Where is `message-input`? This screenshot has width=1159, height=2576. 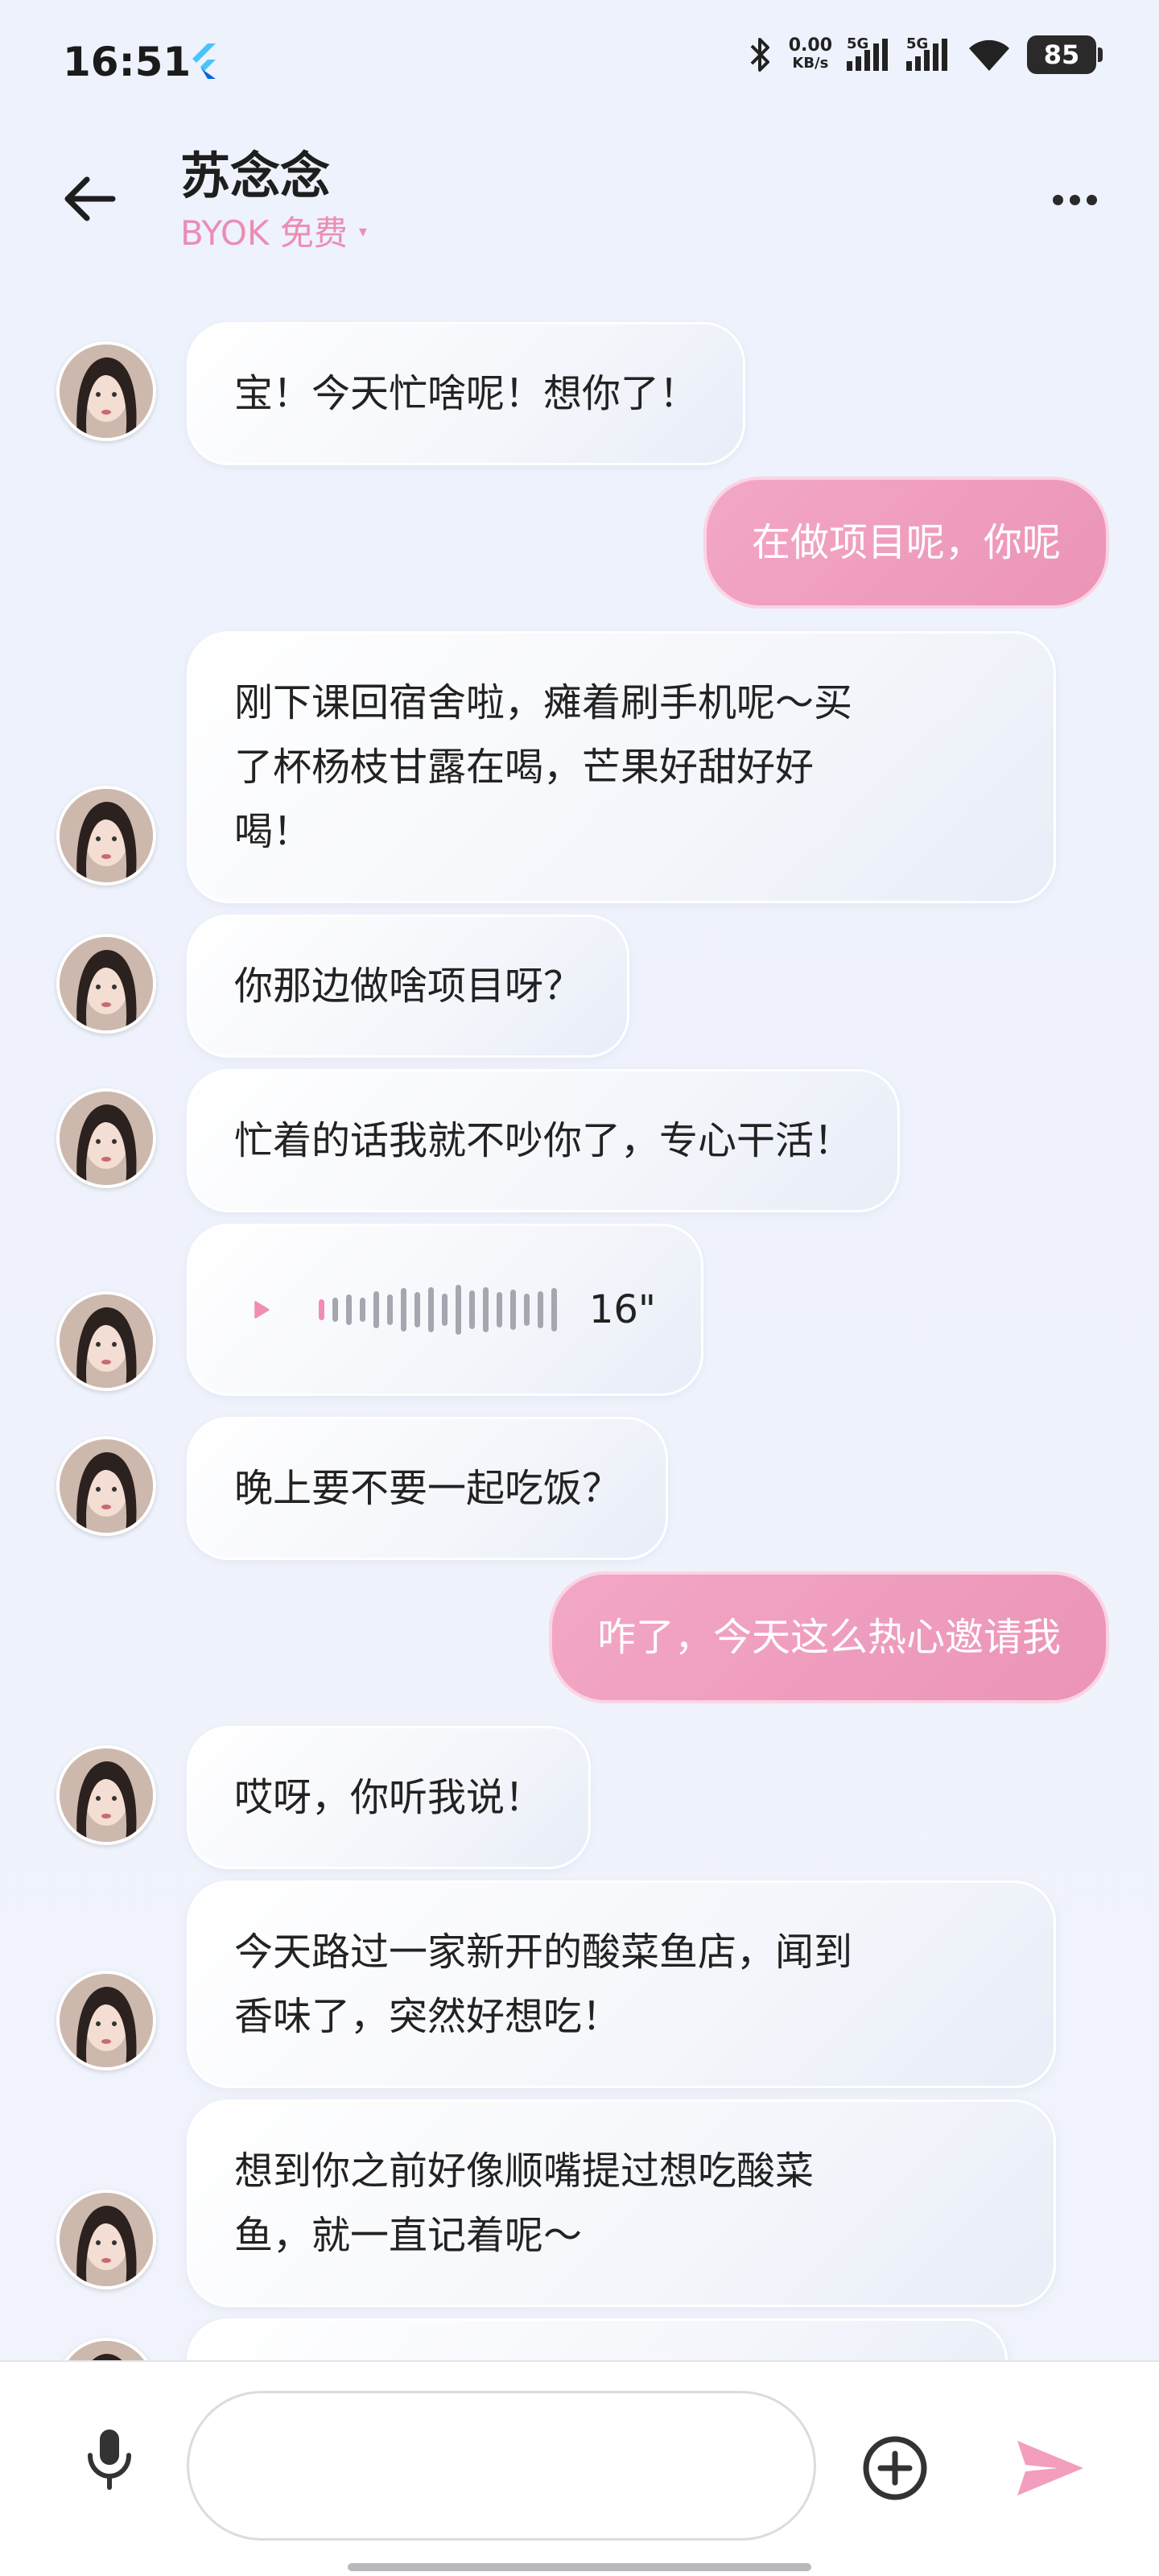
message-input is located at coordinates (502, 2466).